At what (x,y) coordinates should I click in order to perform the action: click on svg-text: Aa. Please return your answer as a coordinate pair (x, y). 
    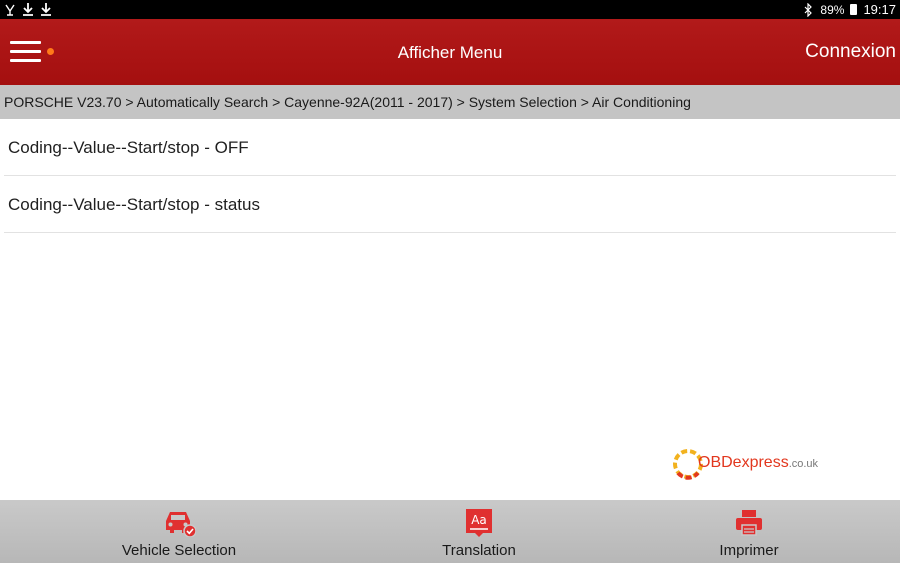
    Looking at the image, I should click on (479, 520).